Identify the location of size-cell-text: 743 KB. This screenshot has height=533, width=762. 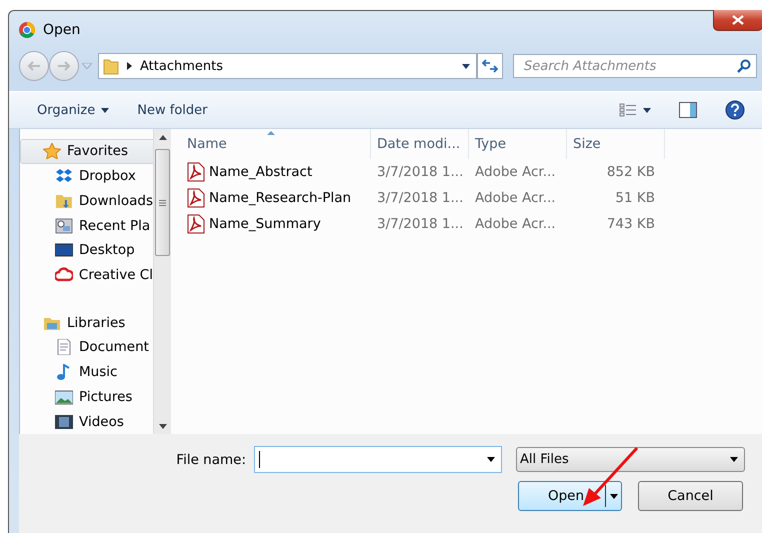
(631, 224).